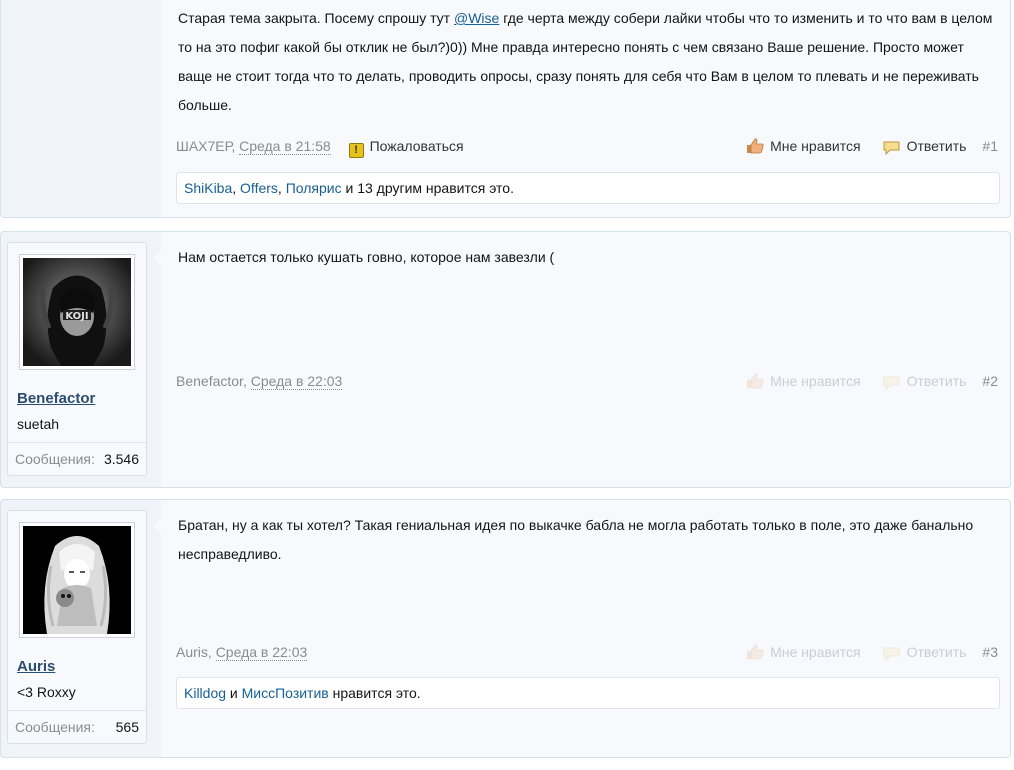  I want to click on likes-others: и 13 другим нравится это., so click(427, 188).